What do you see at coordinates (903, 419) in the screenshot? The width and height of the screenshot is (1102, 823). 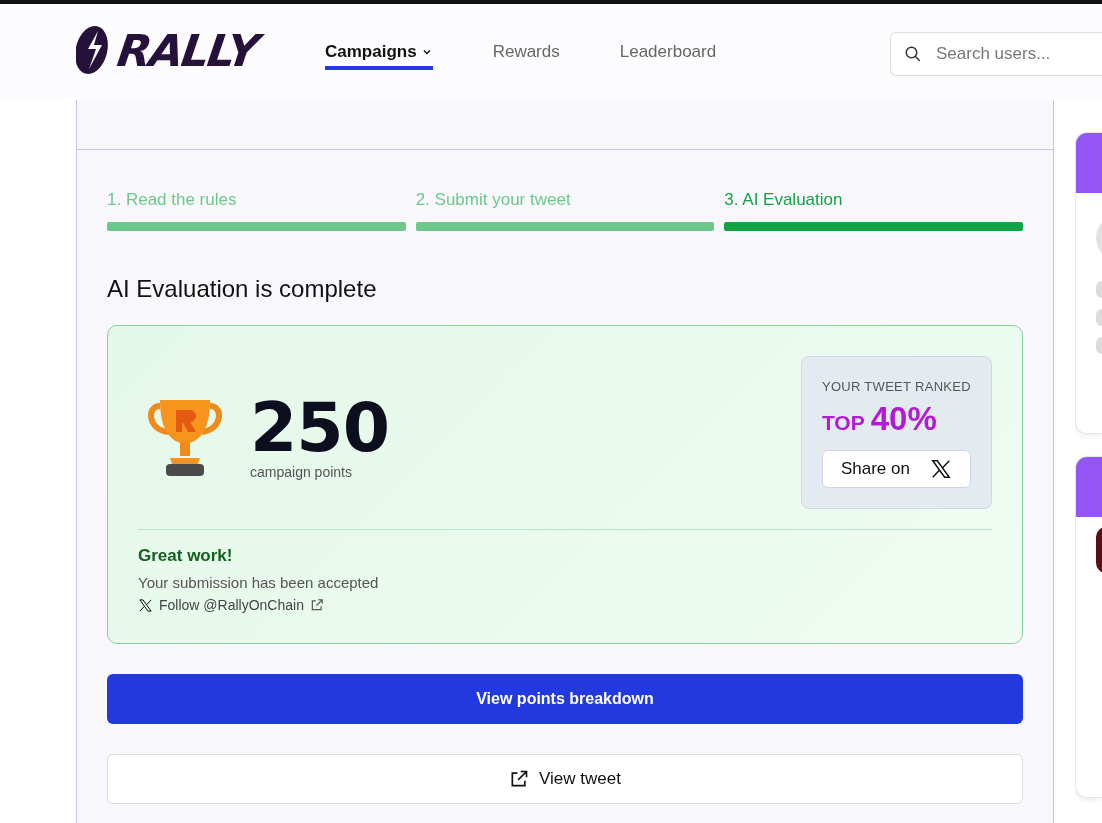 I see `rank-value: 40%` at bounding box center [903, 419].